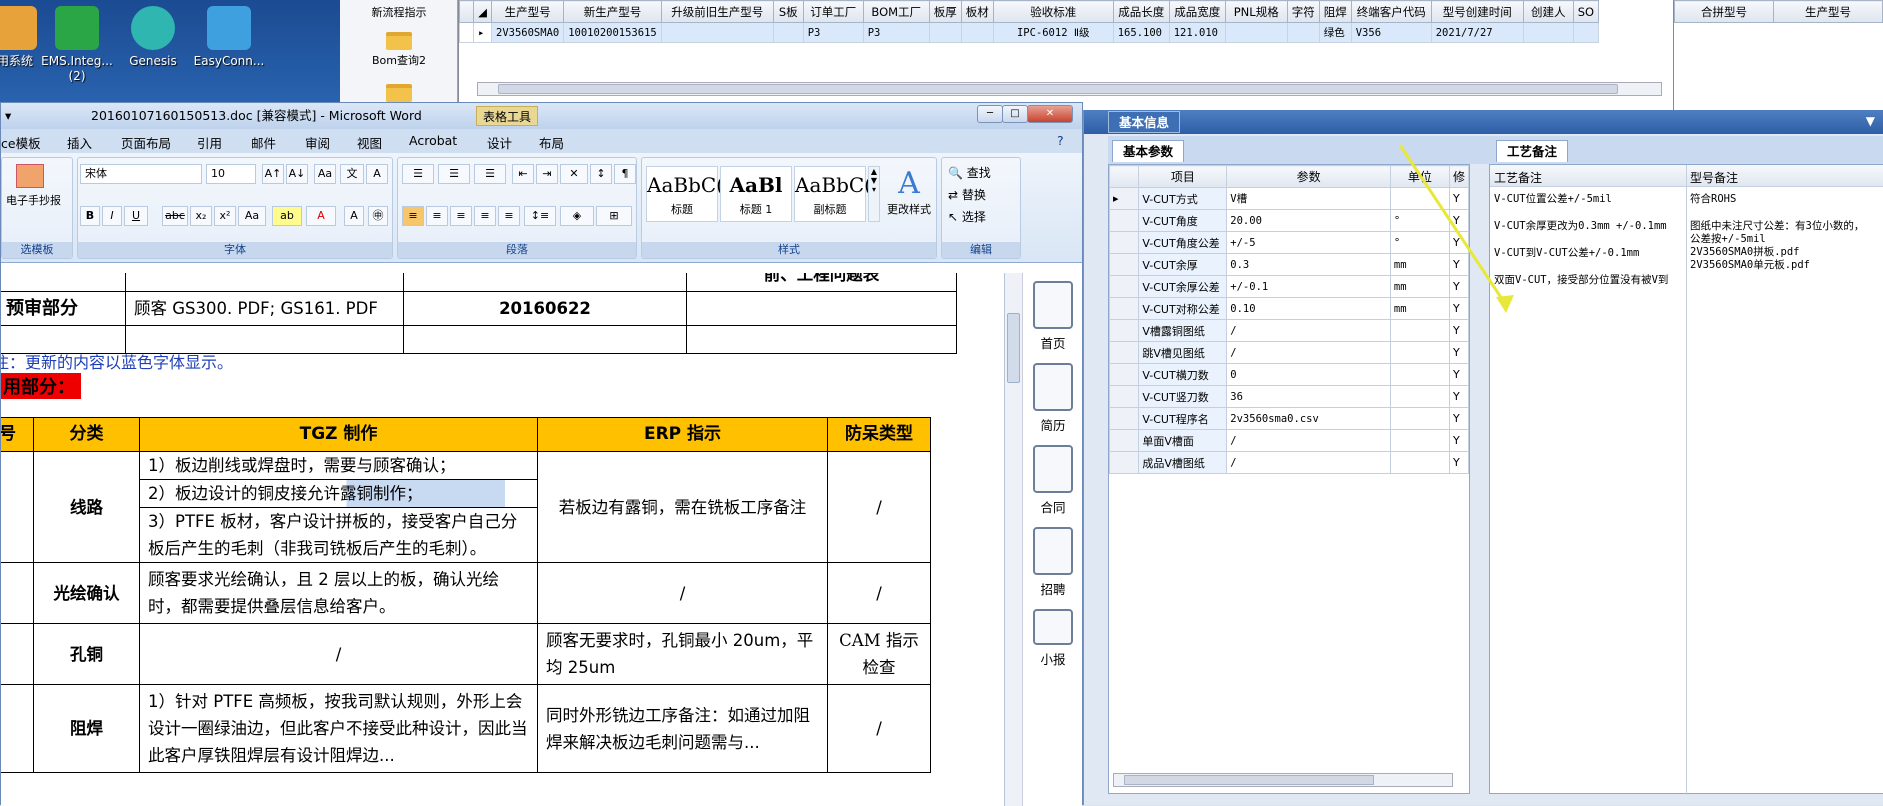 This screenshot has width=1883, height=806. What do you see at coordinates (625, 174) in the screenshot?
I see `show-marks-icon: ¶` at bounding box center [625, 174].